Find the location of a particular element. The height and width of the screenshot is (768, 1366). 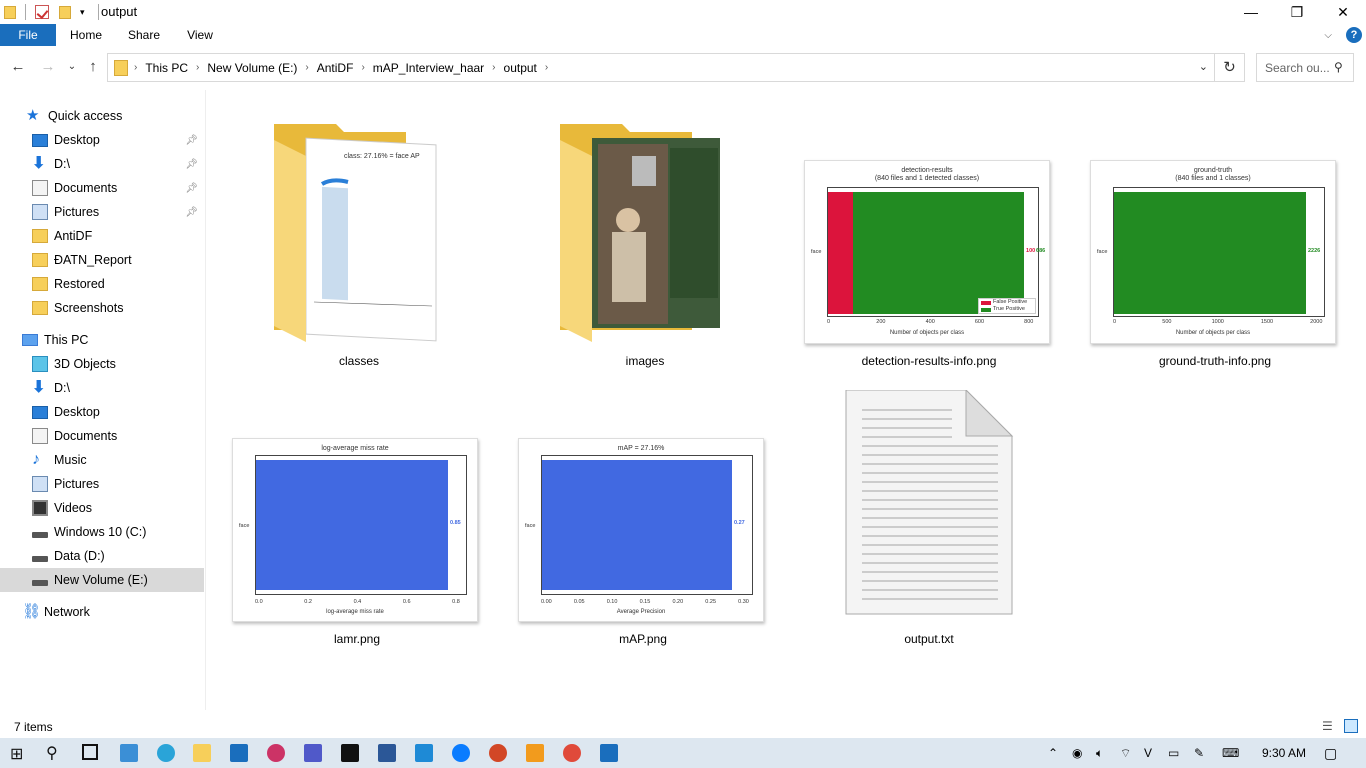

volume-icon: 🔈︎ is located at coordinates (1099, 753).